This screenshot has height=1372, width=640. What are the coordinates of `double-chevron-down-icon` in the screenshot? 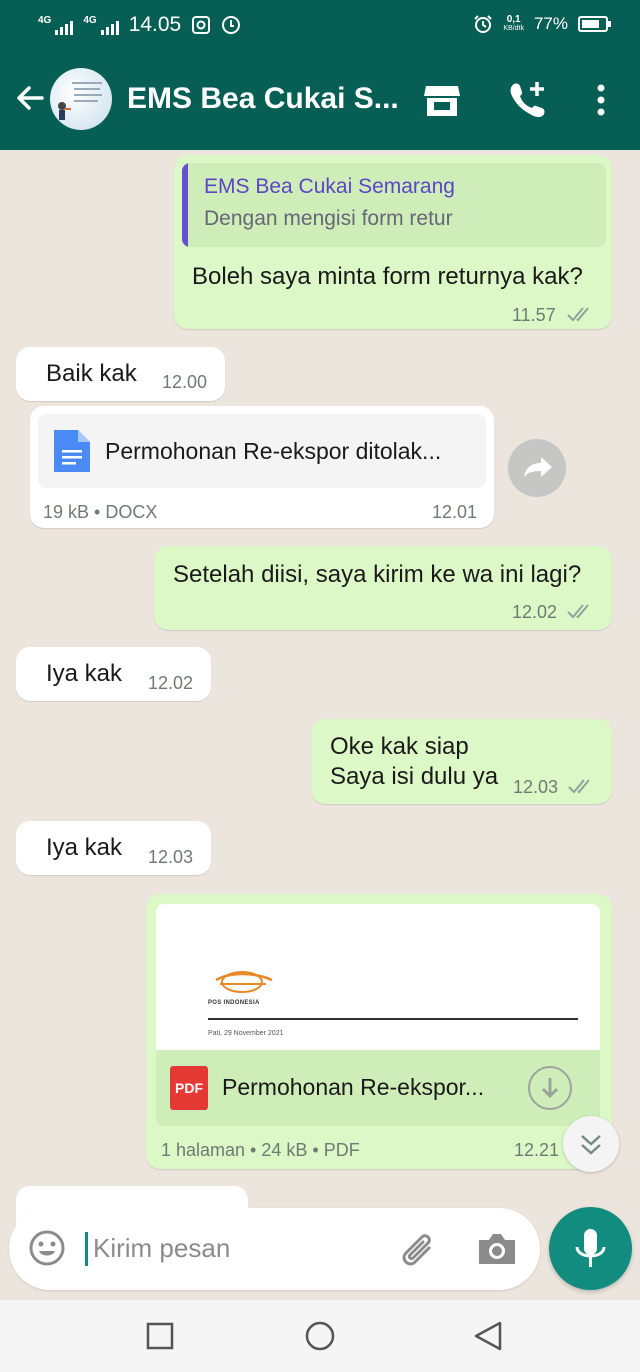 It's located at (591, 1145).